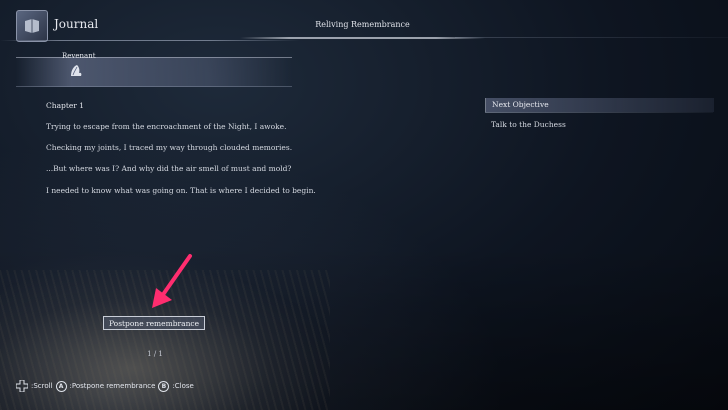 Image resolution: width=728 pixels, height=410 pixels. I want to click on objective-item: Talk to the Duchess, so click(528, 124).